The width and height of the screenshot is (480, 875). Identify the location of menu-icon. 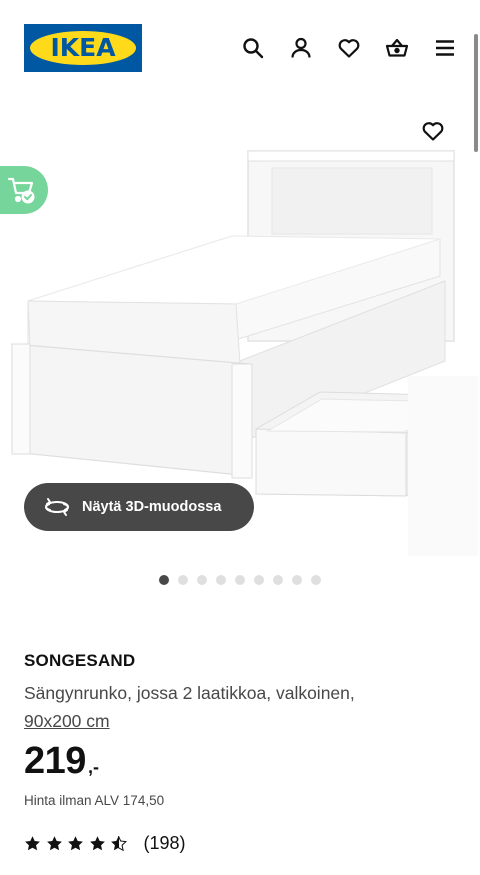
(445, 48).